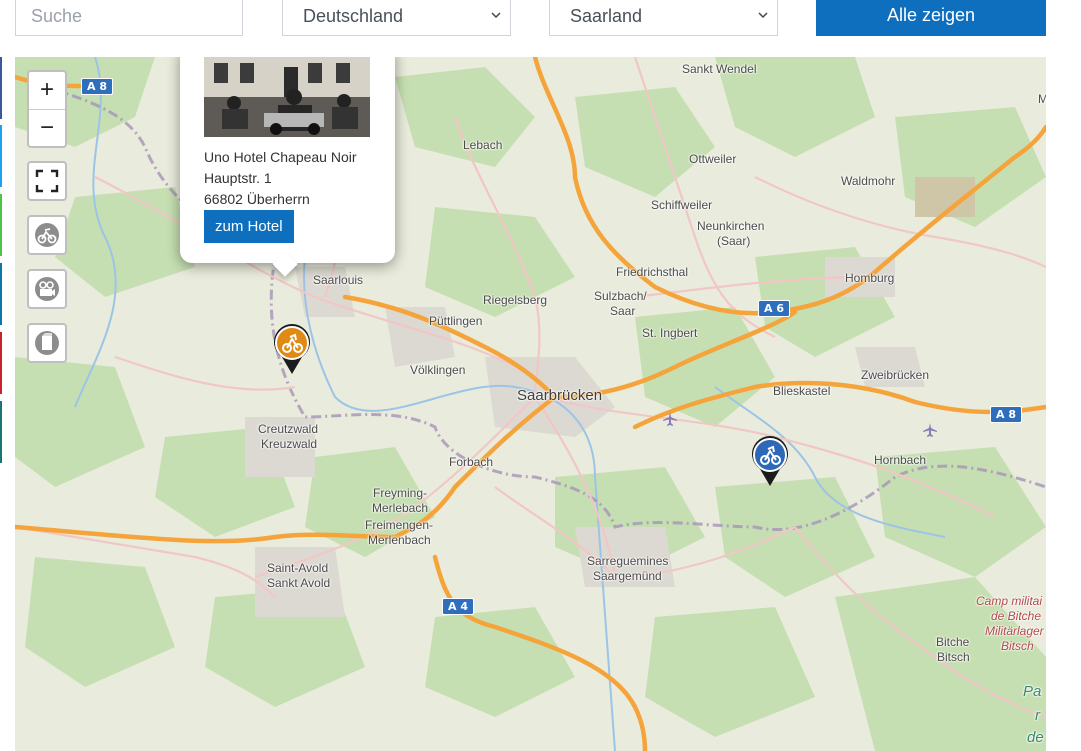 Image resolution: width=1081 pixels, height=751 pixels. What do you see at coordinates (1032, 691) in the screenshot?
I see `place-label: Pa` at bounding box center [1032, 691].